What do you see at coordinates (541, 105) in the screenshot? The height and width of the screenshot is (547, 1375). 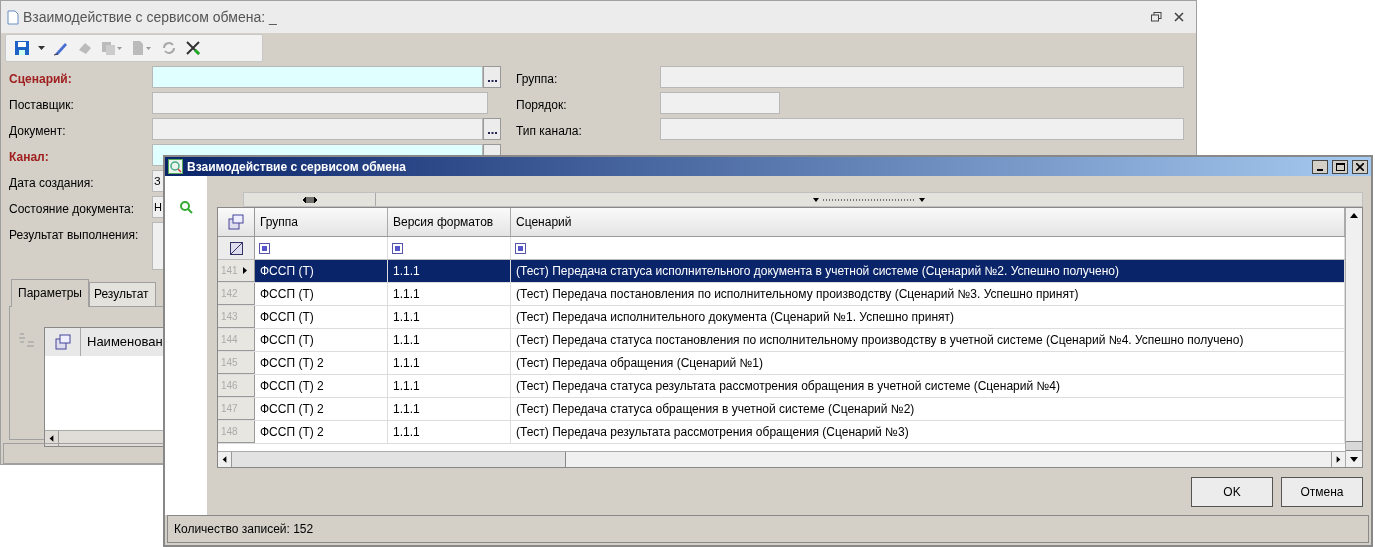 I see `field-label: Порядок:` at bounding box center [541, 105].